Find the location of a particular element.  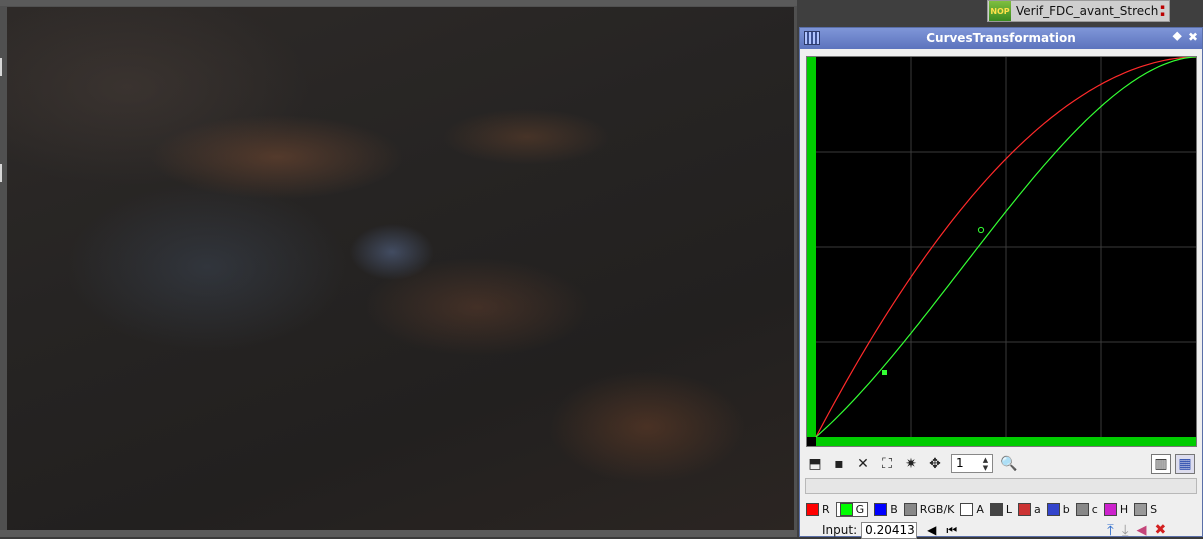

channel-b: b is located at coordinates (1058, 509).